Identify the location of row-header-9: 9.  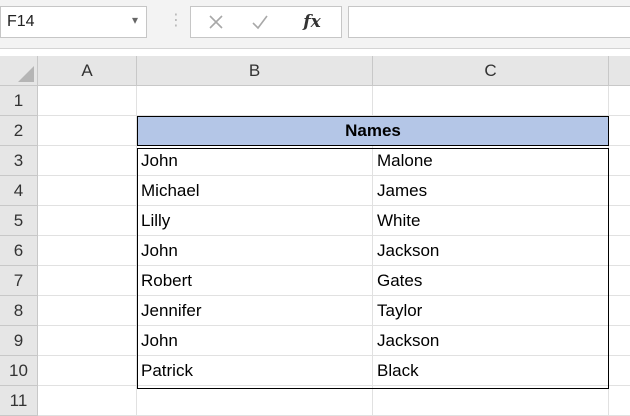
(19, 341).